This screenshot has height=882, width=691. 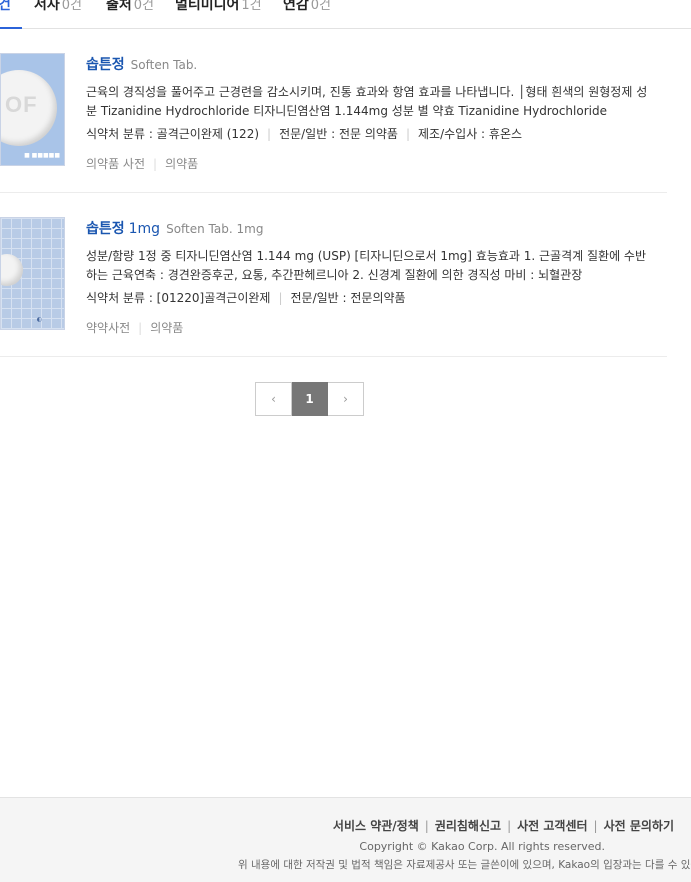 I want to click on tab-label: 연감, so click(x=296, y=6).